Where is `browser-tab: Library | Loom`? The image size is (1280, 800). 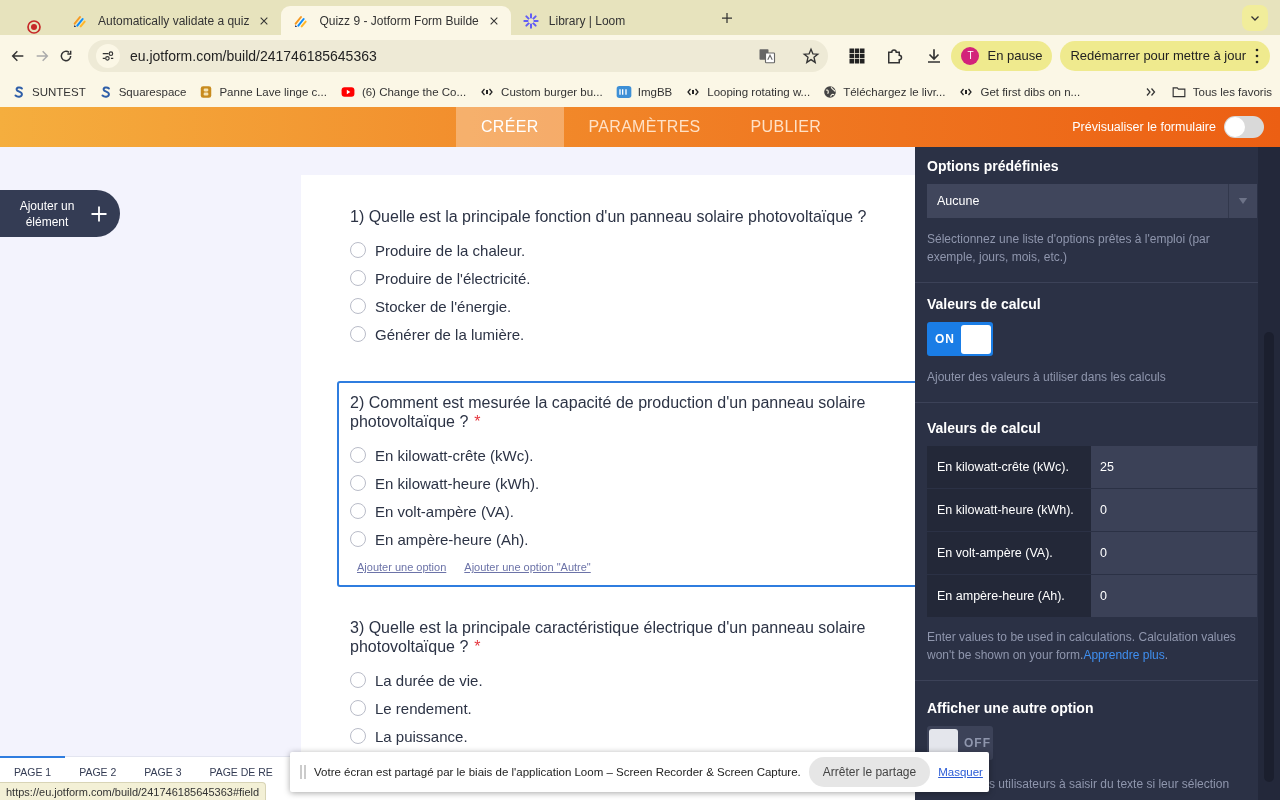 browser-tab: Library | Loom is located at coordinates (610, 20).